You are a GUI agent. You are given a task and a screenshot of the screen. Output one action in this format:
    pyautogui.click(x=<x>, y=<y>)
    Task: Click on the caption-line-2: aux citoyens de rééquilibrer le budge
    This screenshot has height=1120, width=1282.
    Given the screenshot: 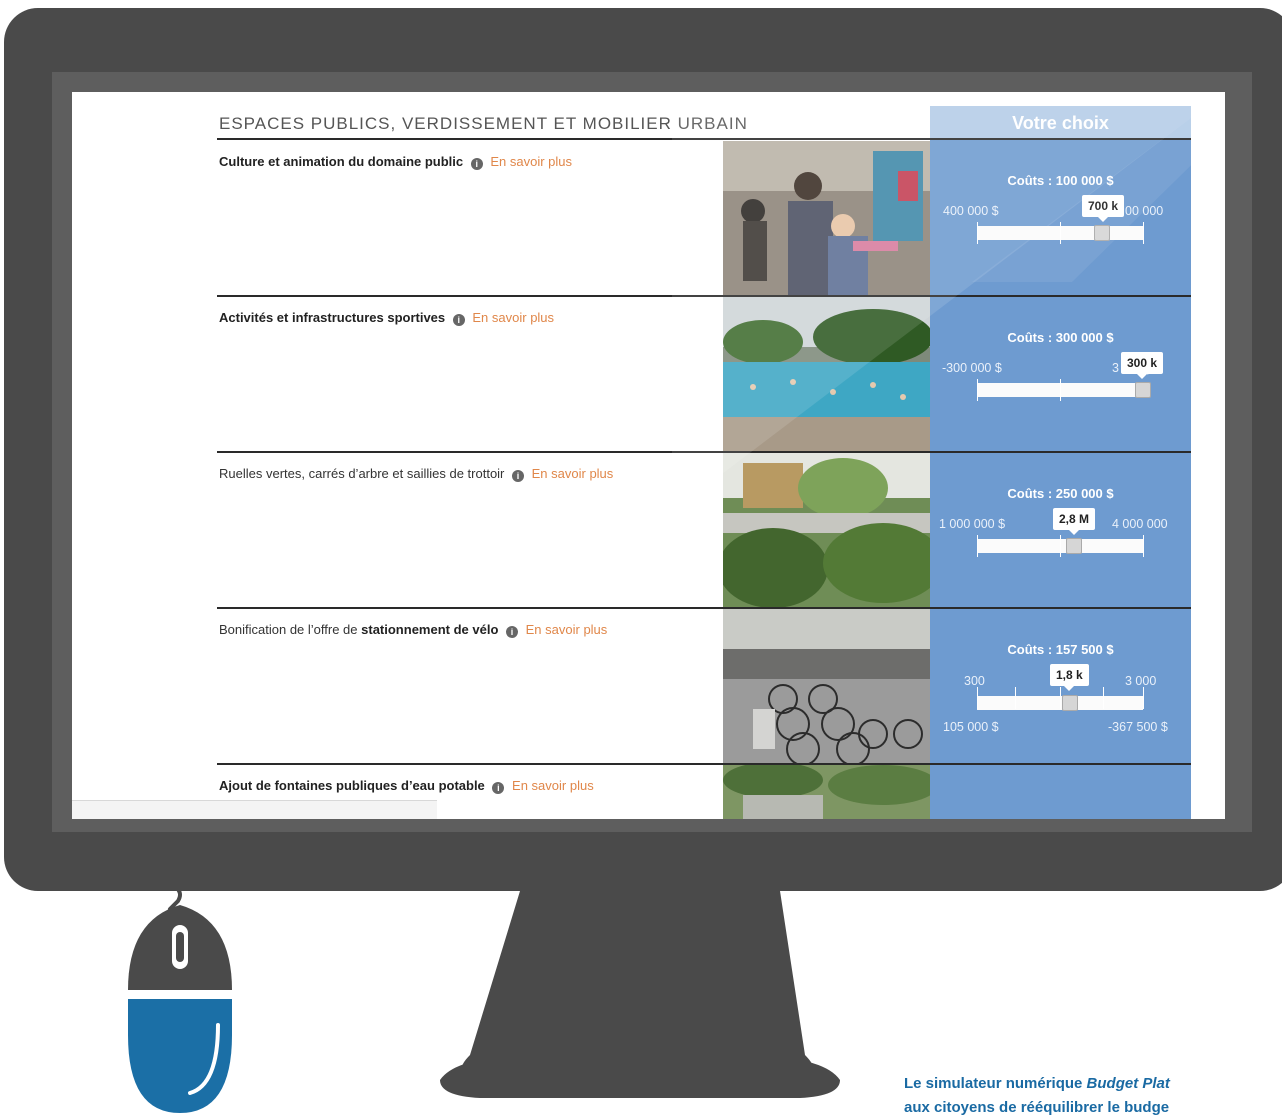 What is the action you would take?
    pyautogui.click(x=1037, y=1107)
    